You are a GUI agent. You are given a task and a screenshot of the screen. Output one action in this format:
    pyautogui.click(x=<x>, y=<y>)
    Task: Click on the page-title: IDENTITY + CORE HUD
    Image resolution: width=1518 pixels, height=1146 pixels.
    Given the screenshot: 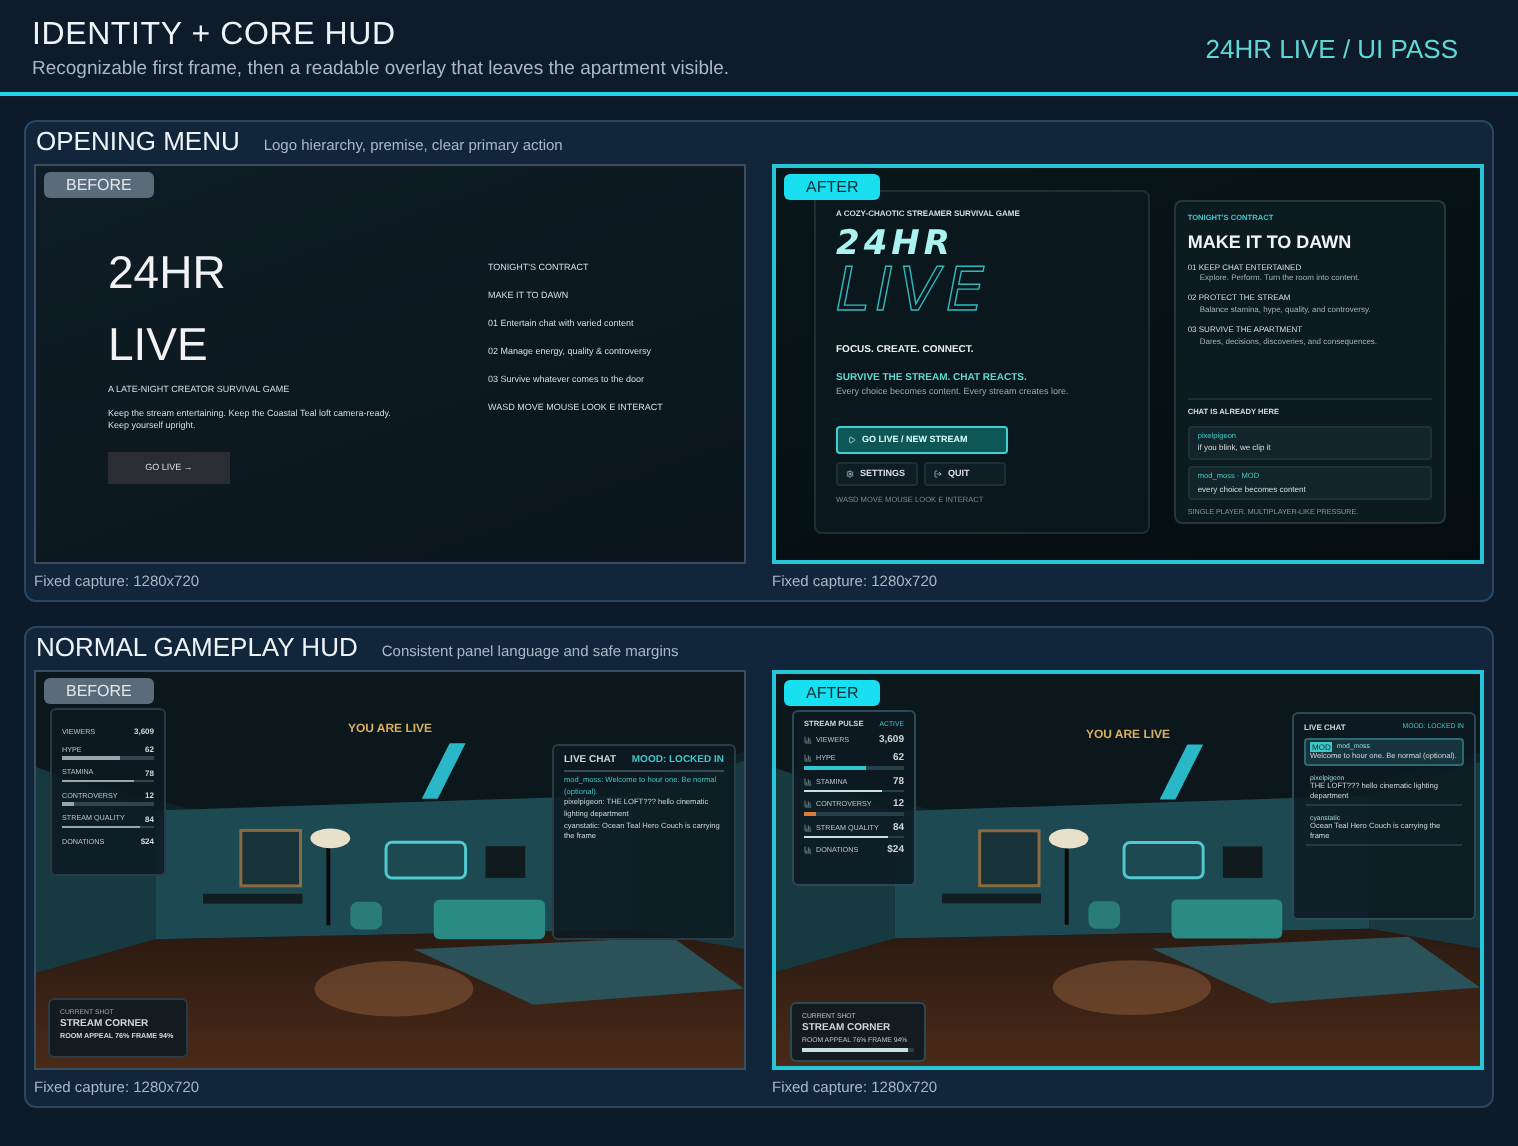 What is the action you would take?
    pyautogui.click(x=215, y=36)
    